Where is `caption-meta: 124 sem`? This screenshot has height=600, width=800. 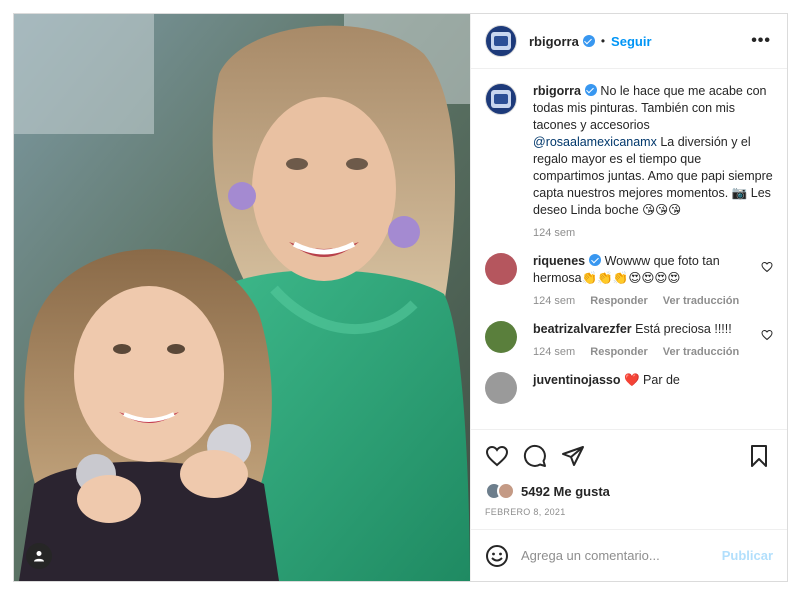 caption-meta: 124 sem is located at coordinates (653, 233).